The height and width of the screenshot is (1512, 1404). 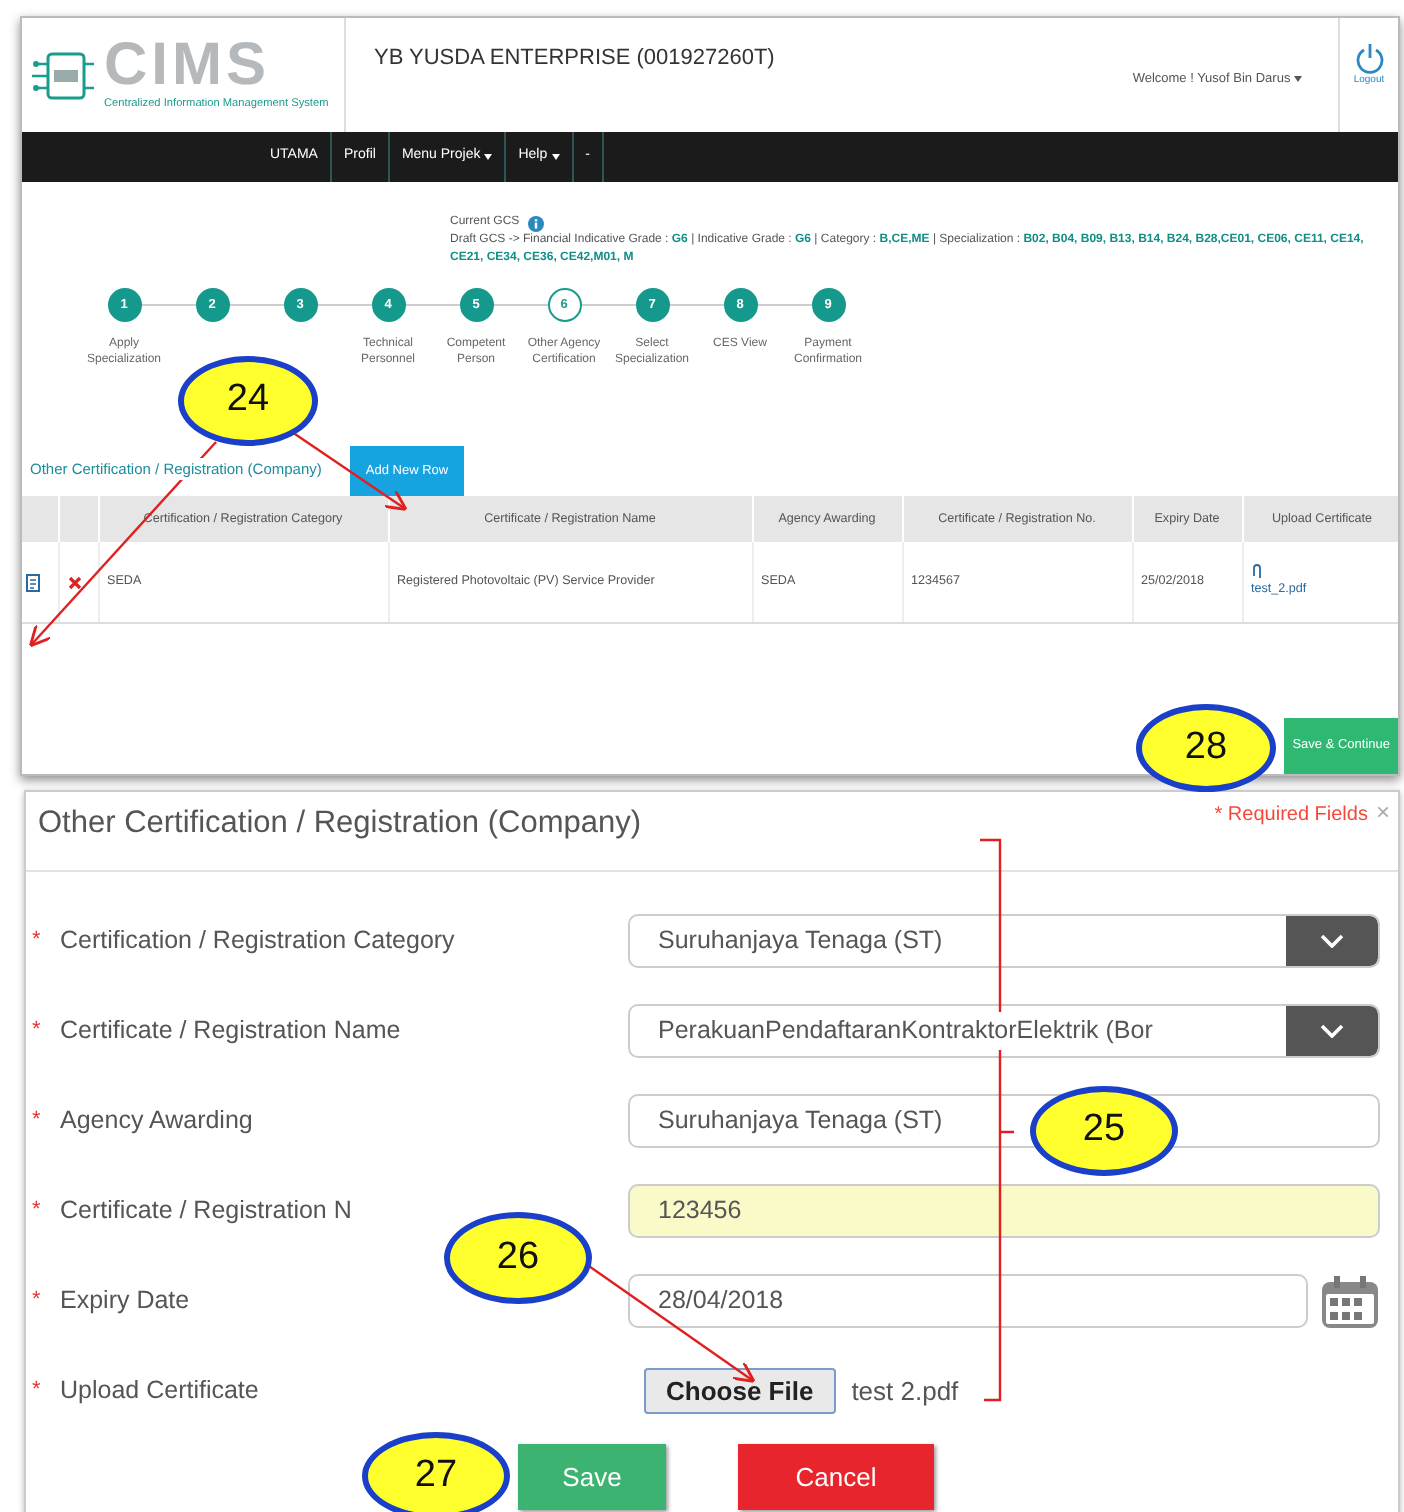 I want to click on edit-icon, so click(x=33, y=582).